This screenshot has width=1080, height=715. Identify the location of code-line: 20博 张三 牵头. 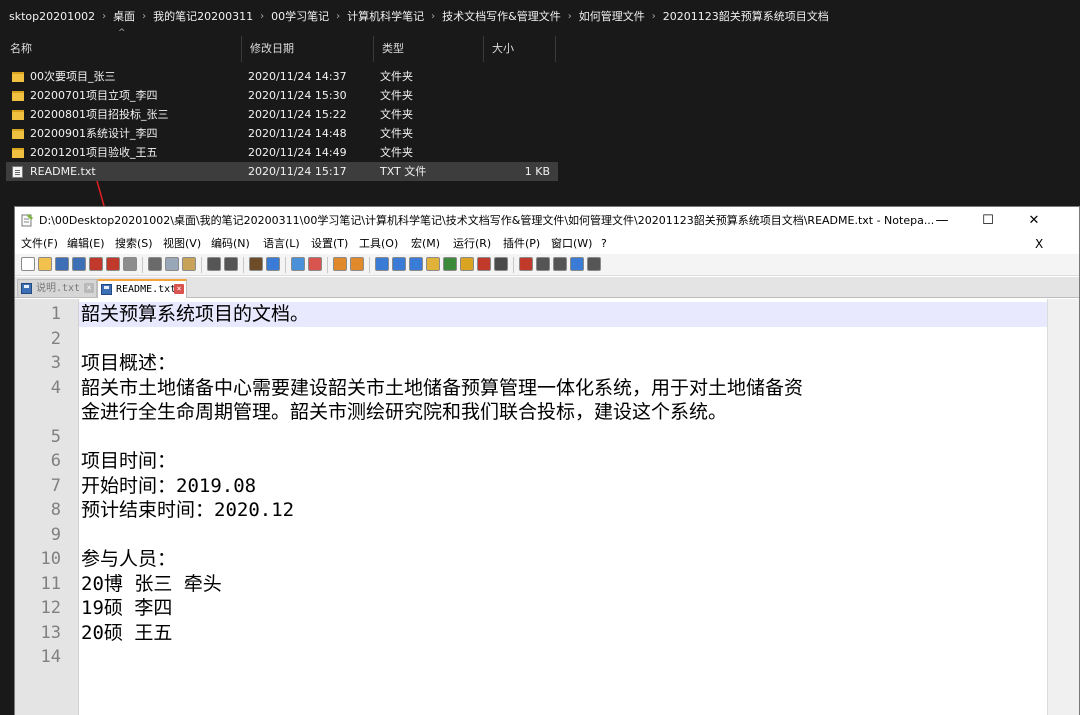
(151, 584).